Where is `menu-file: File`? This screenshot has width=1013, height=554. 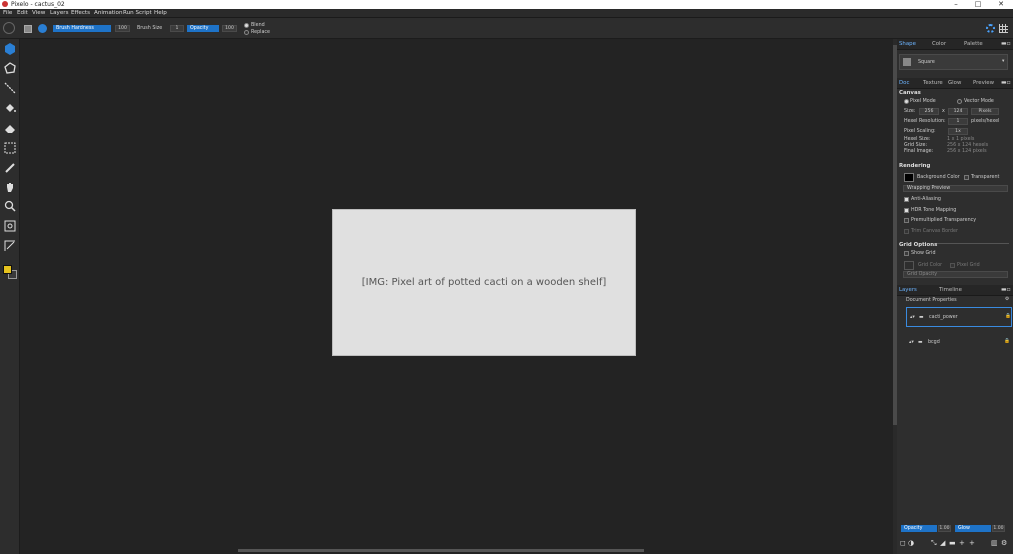 menu-file: File is located at coordinates (7, 13).